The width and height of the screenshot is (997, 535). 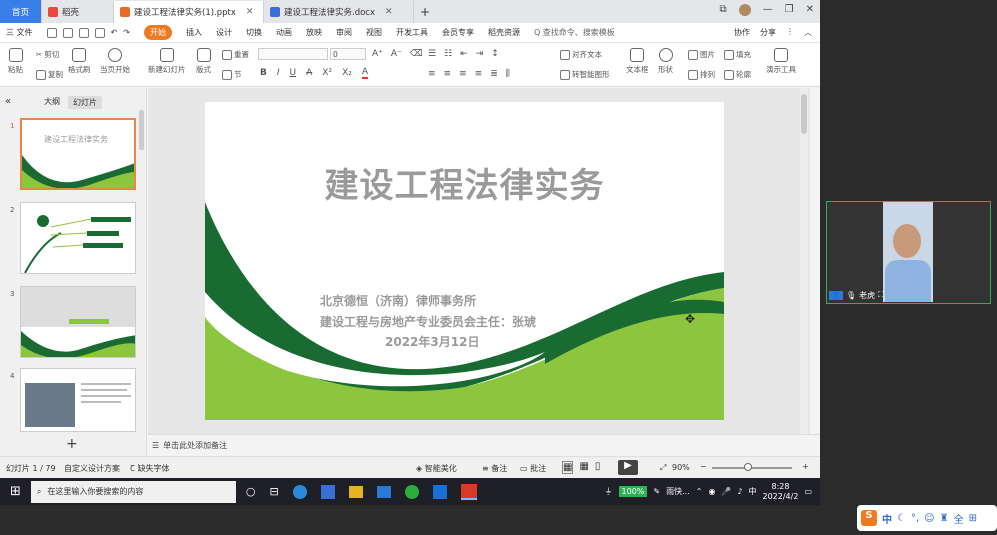 What do you see at coordinates (663, 468) in the screenshot?
I see `fit-window-icon: ⤢` at bounding box center [663, 468].